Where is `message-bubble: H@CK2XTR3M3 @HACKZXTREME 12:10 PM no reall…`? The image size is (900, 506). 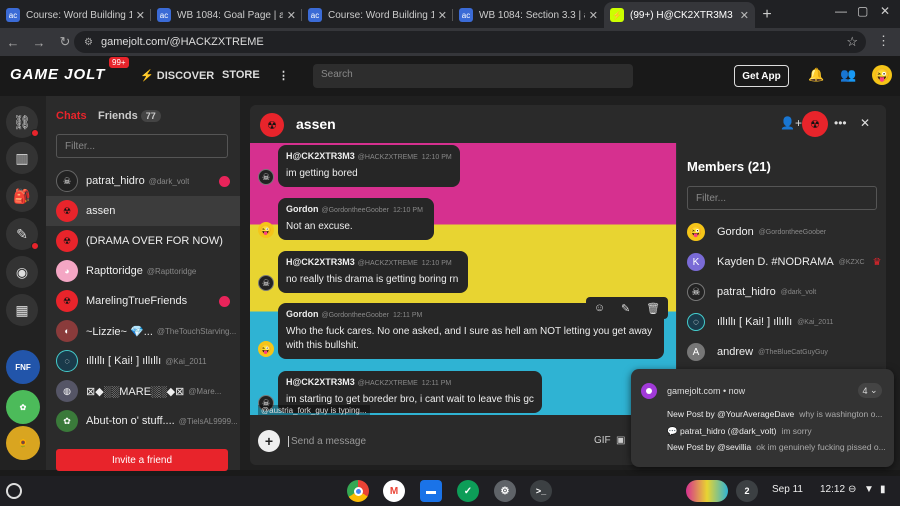
message-bubble: H@CK2XTR3M3 @HACKZXTREME 12:10 PM no reall… is located at coordinates (373, 272).